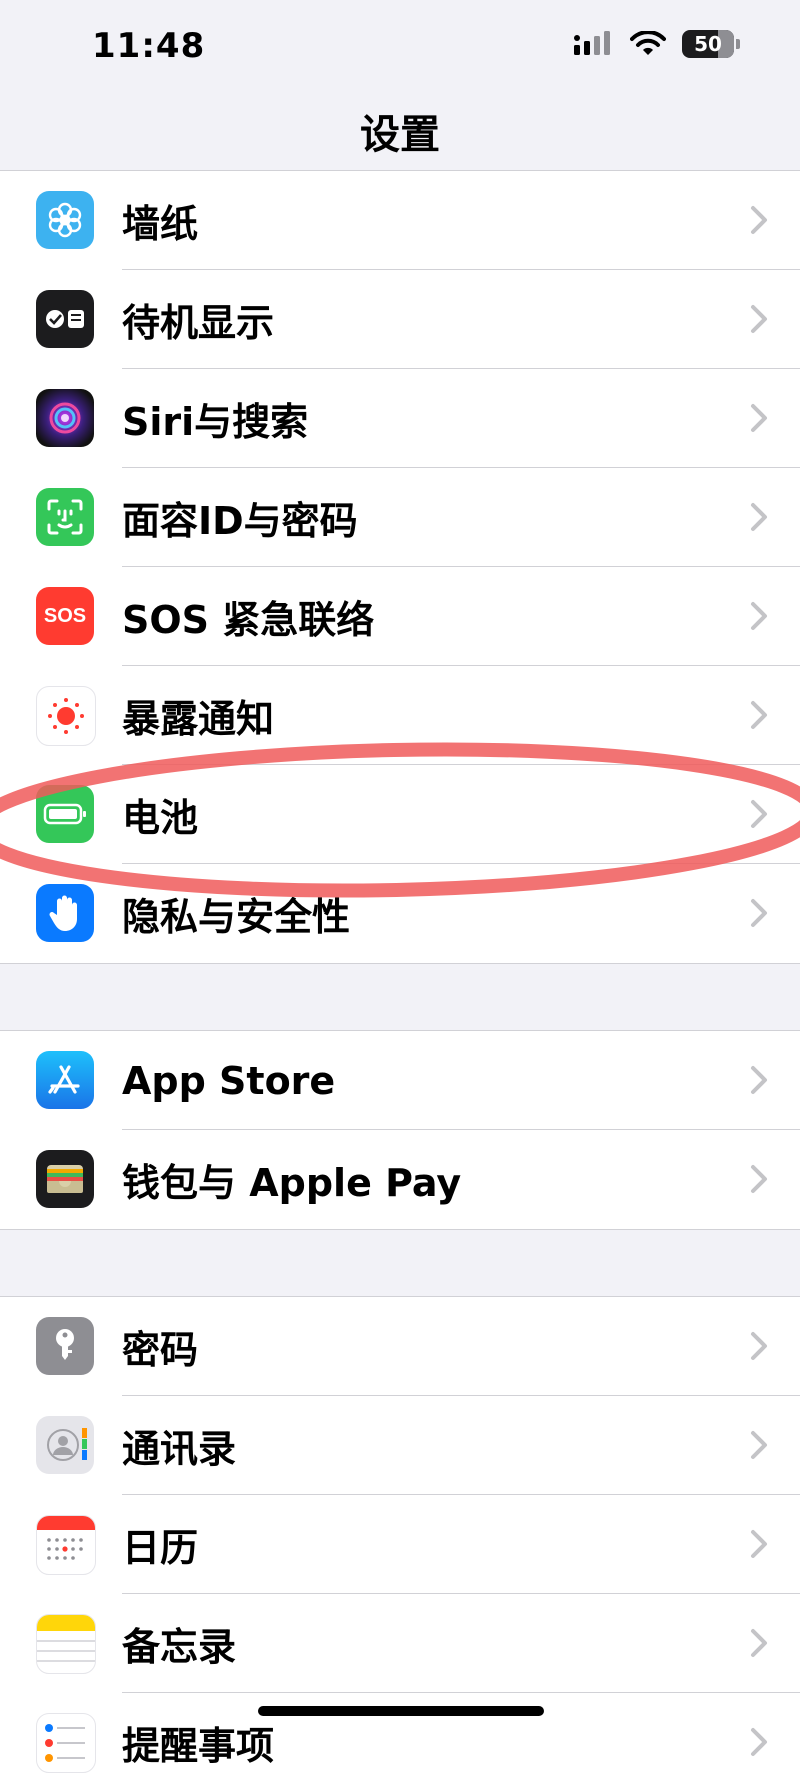  Describe the element at coordinates (400, 220) in the screenshot. I see `settings-row-wallpaper: 墙纸` at that location.